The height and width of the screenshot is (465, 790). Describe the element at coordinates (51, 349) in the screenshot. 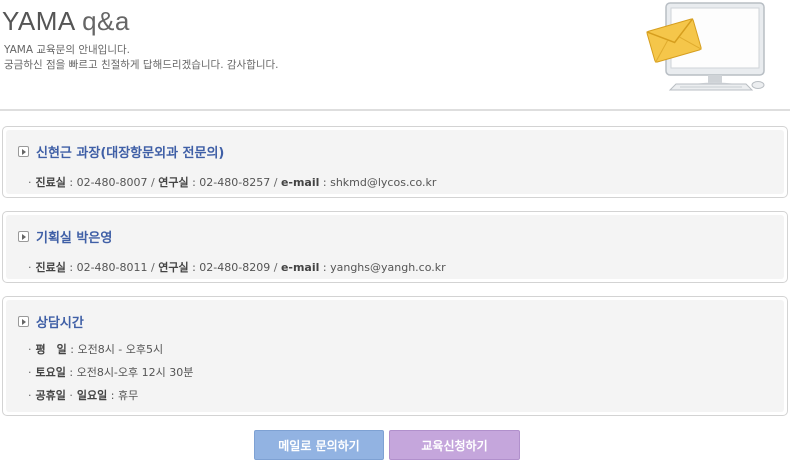

I see `weekday-label: 평 일` at that location.